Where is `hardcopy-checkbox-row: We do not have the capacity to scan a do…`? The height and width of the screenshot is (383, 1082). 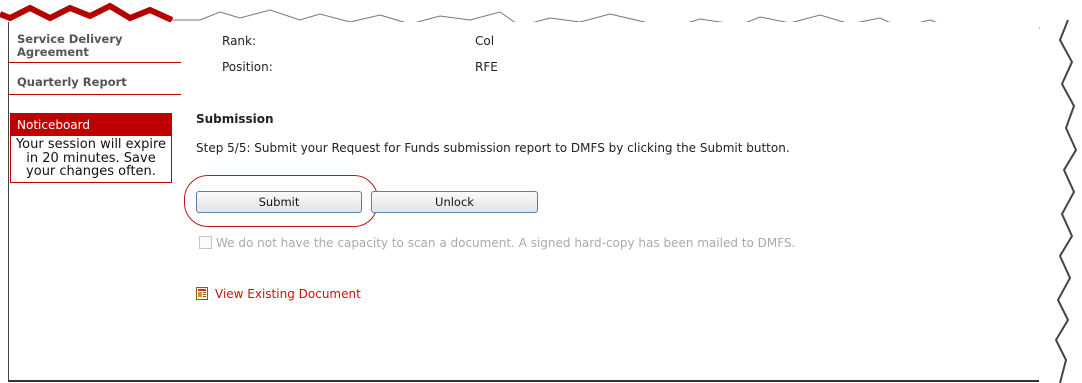
hardcopy-checkbox-row: We do not have the capacity to scan a do… is located at coordinates (497, 243).